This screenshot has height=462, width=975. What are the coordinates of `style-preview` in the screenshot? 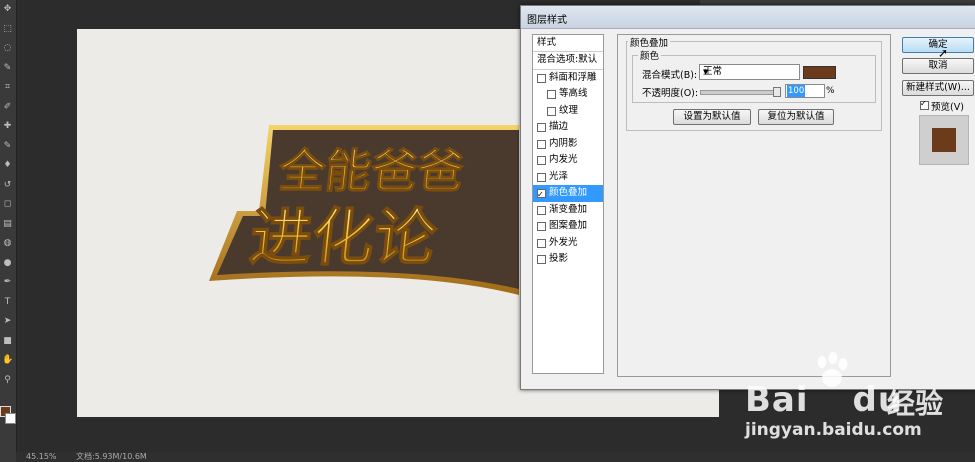 It's located at (944, 140).